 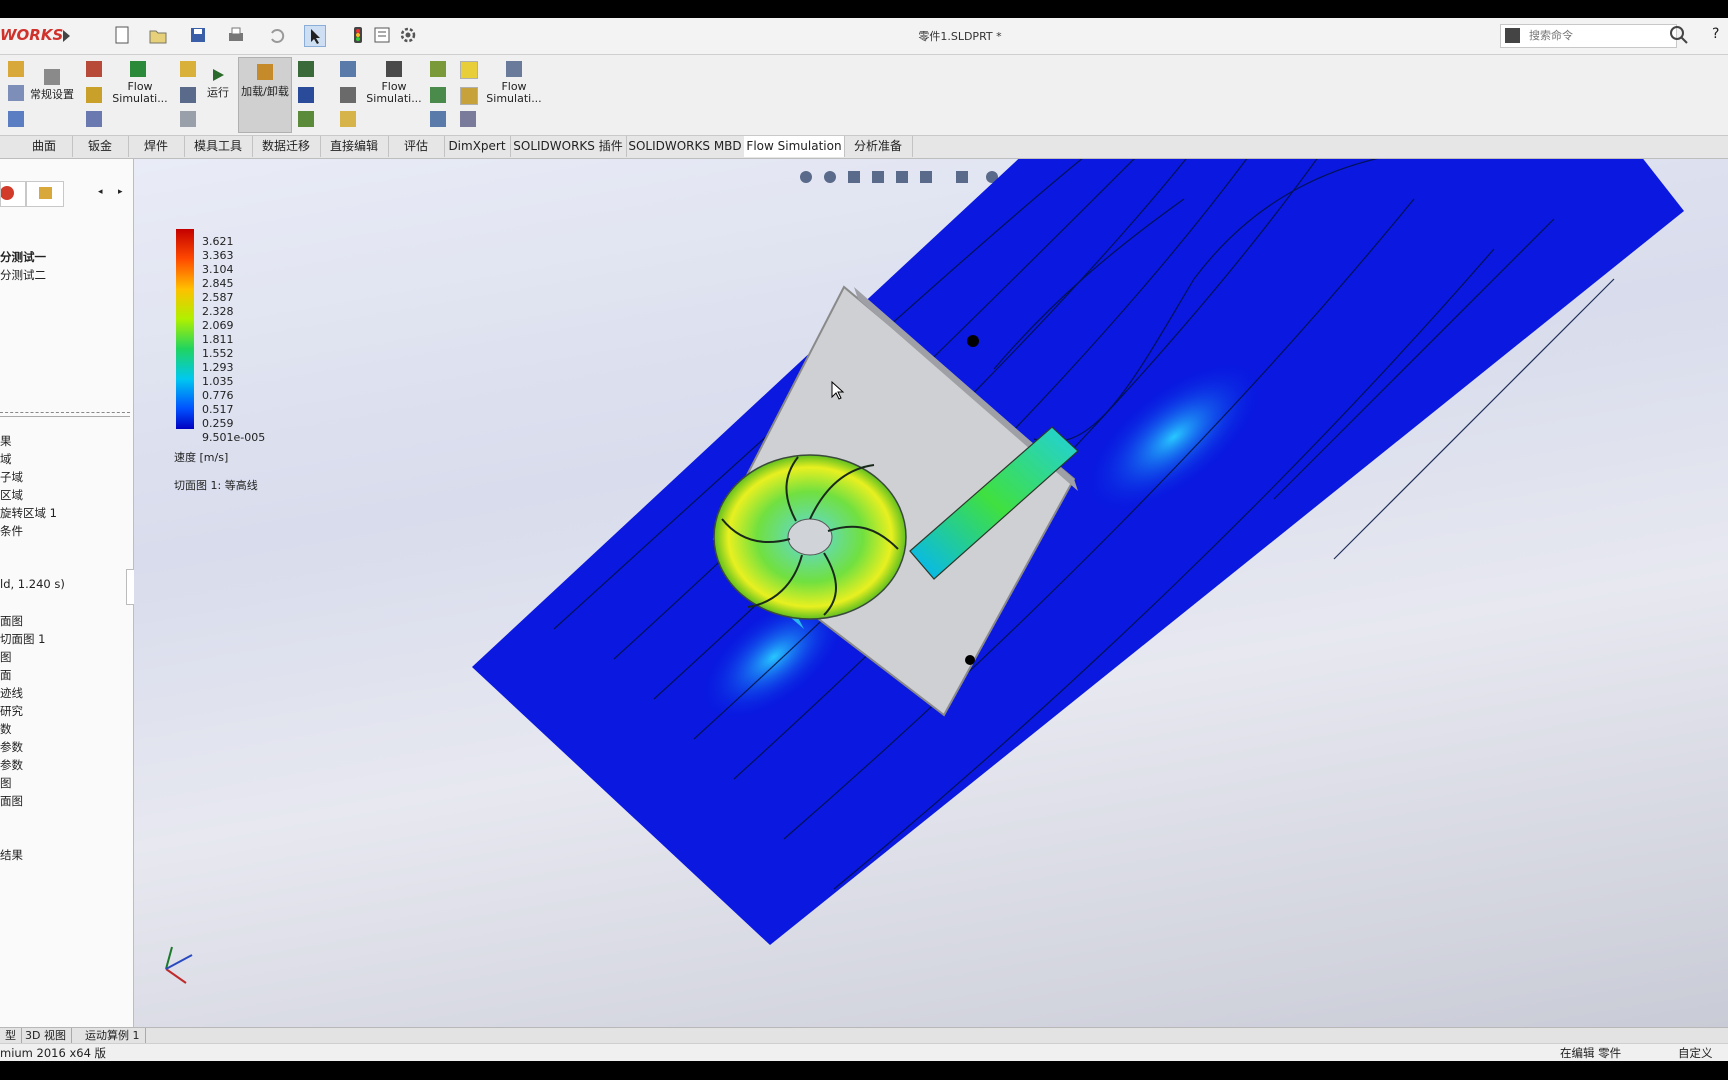 I want to click on tree-item: 区域, so click(x=11, y=495).